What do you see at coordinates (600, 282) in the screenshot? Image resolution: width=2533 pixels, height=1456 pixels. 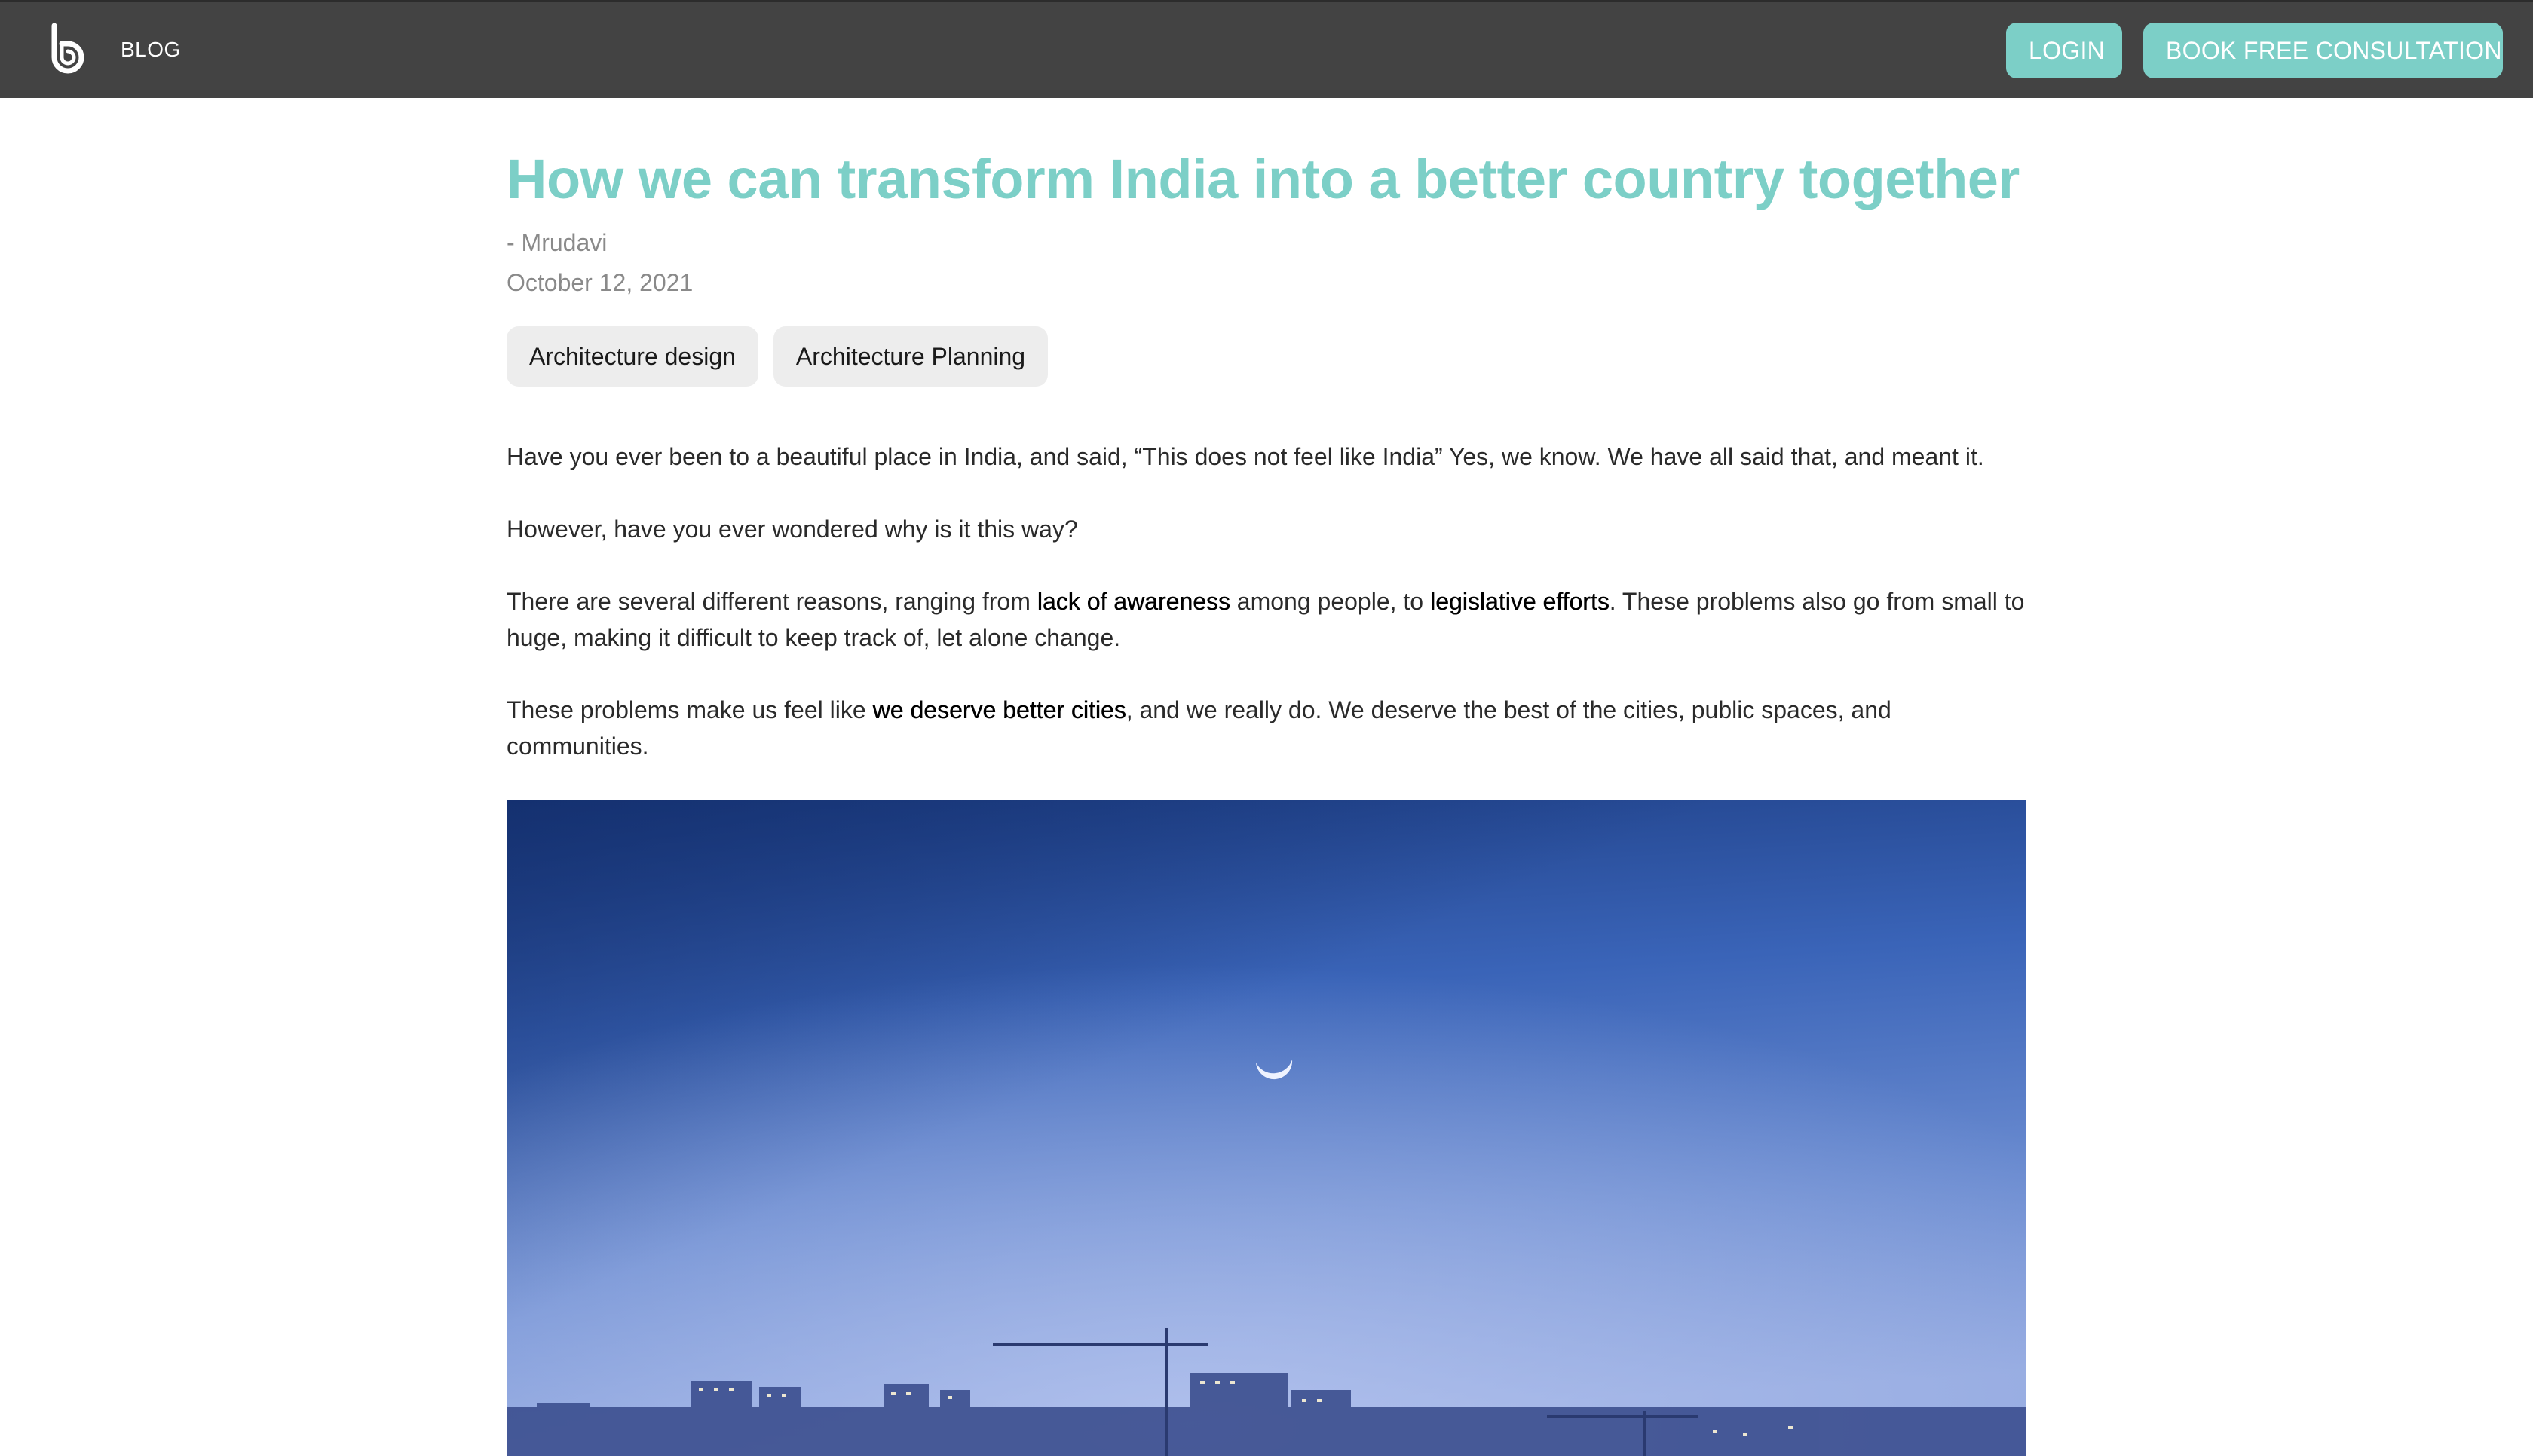 I see `article-date: October 12, 2021` at bounding box center [600, 282].